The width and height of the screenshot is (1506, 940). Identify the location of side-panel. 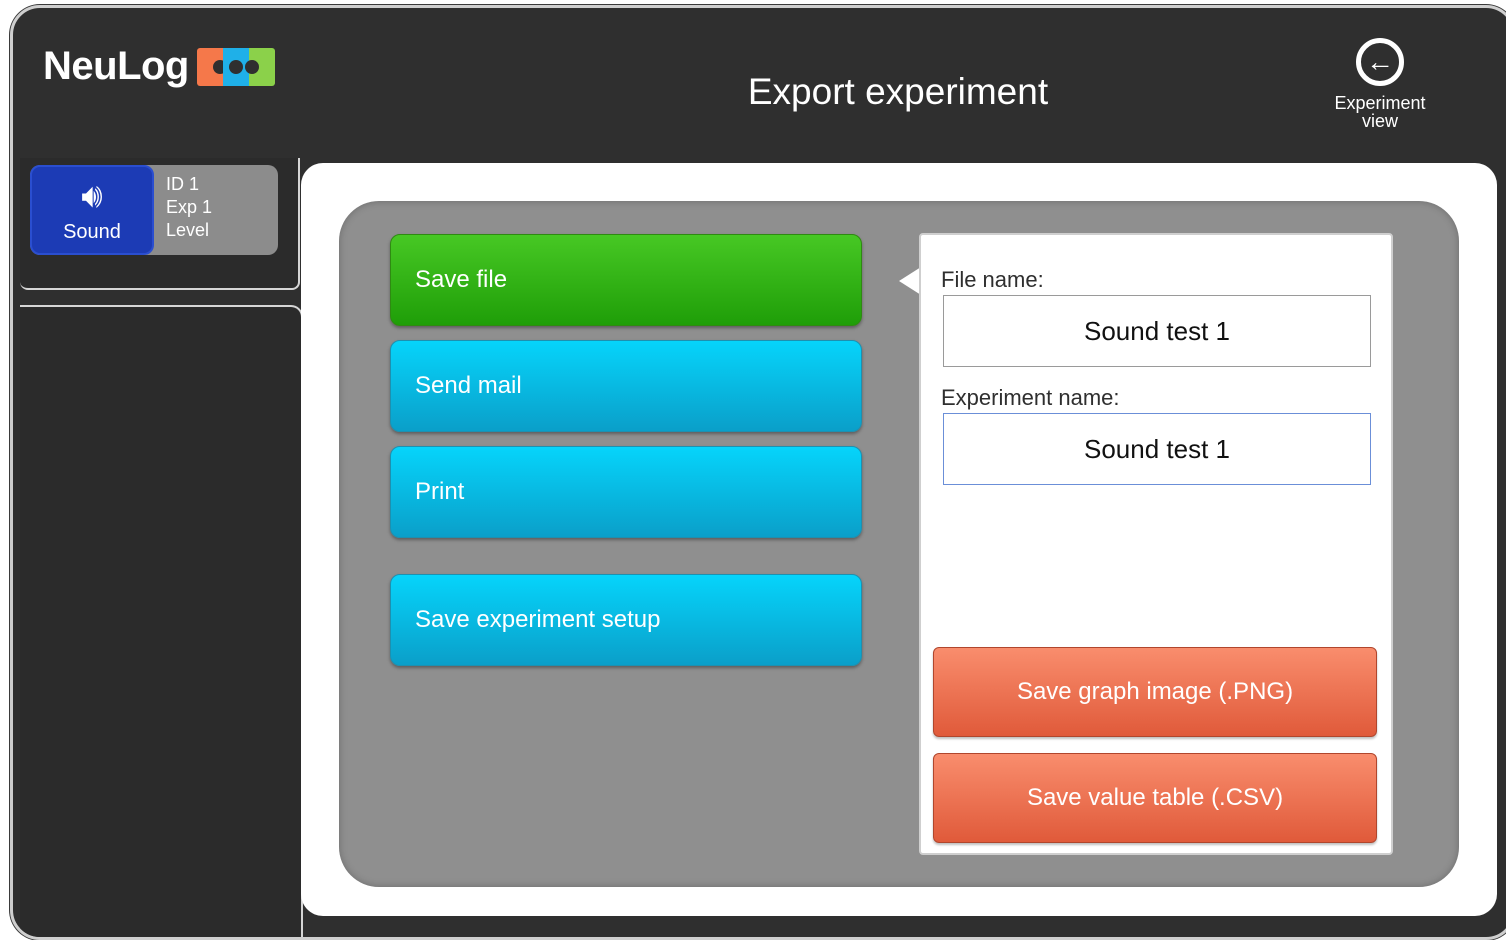
(161, 621).